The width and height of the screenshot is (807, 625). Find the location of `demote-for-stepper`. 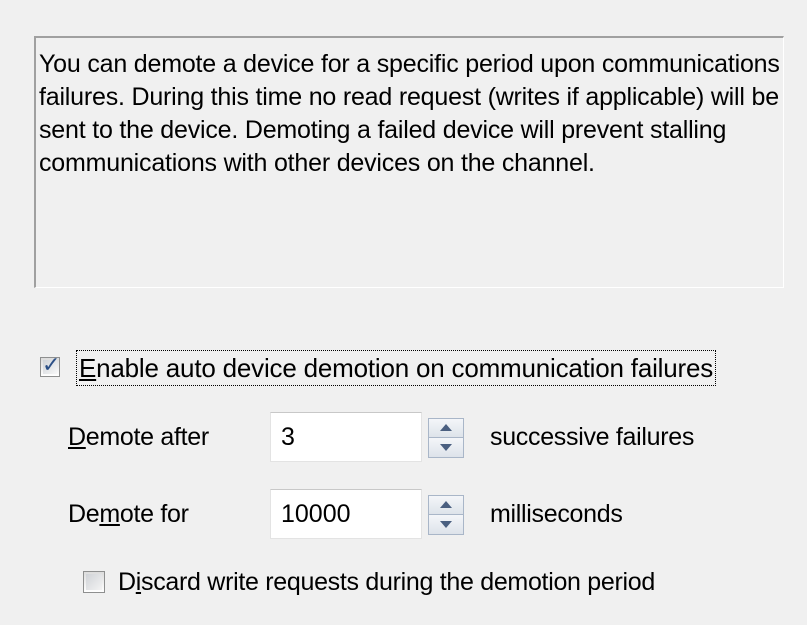

demote-for-stepper is located at coordinates (446, 515).